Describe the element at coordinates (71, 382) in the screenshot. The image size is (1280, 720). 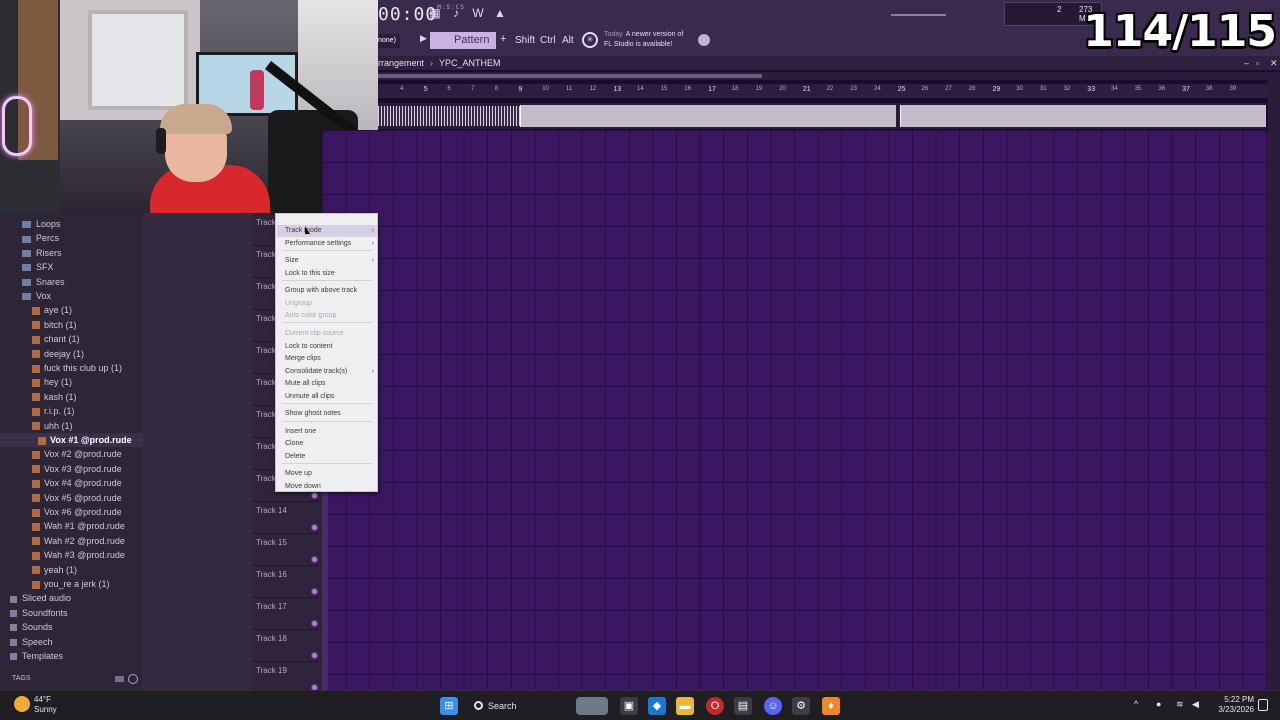
I see `browser-file: hey (1)` at that location.